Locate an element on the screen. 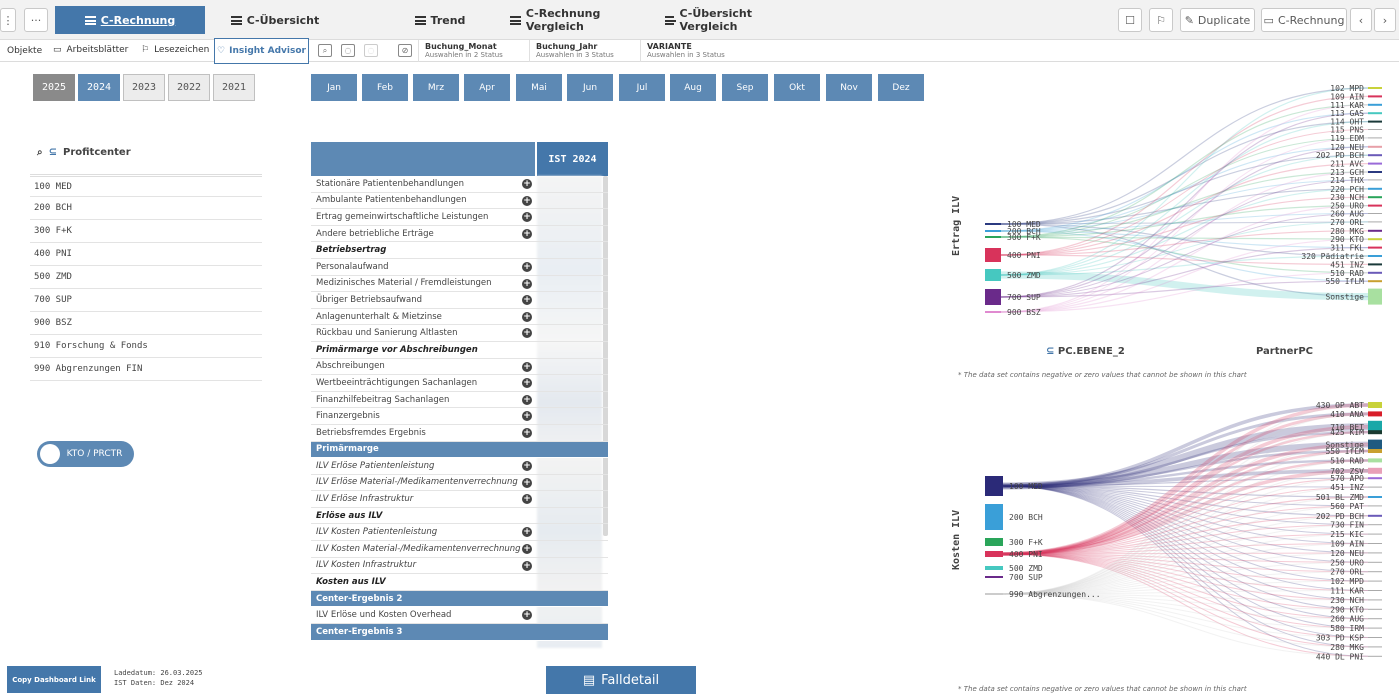  month-button-mai: Mai is located at coordinates (539, 87).